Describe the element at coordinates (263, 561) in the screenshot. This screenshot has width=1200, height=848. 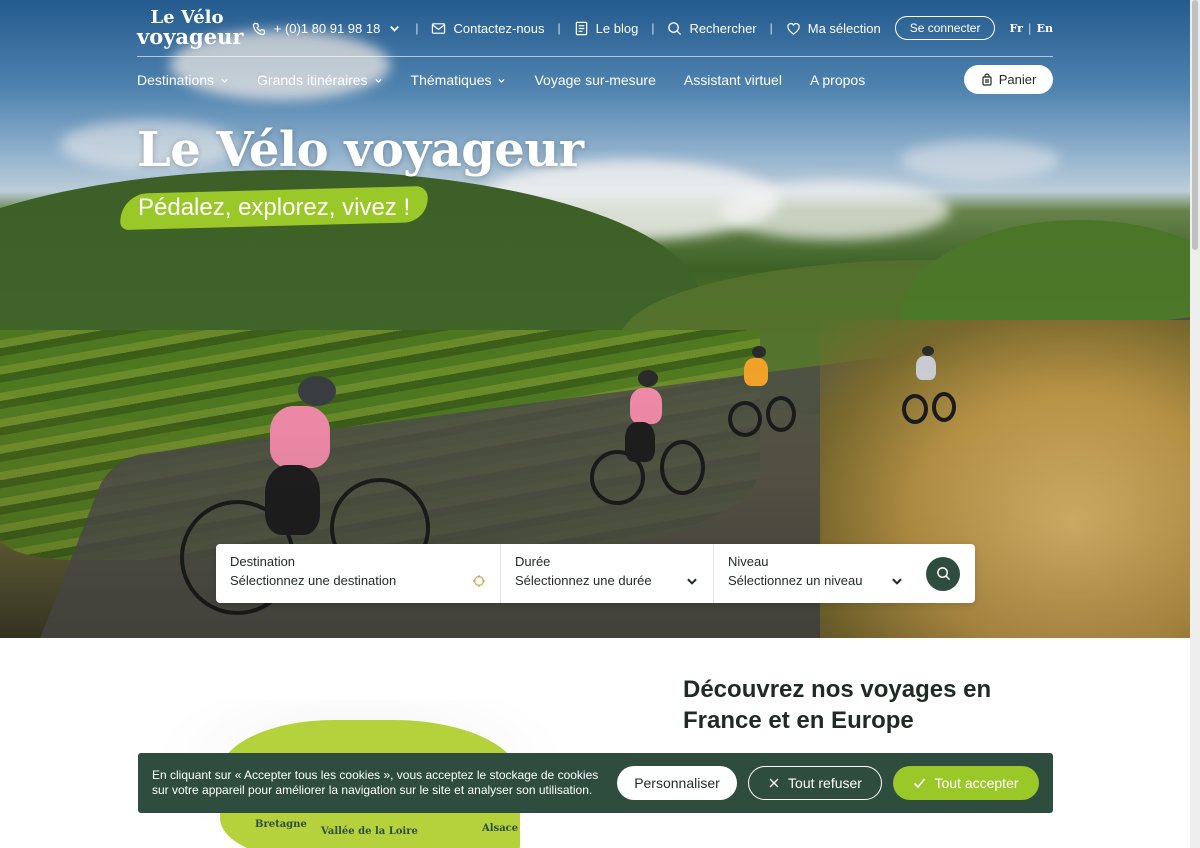
I see `destination-label: Destination` at that location.